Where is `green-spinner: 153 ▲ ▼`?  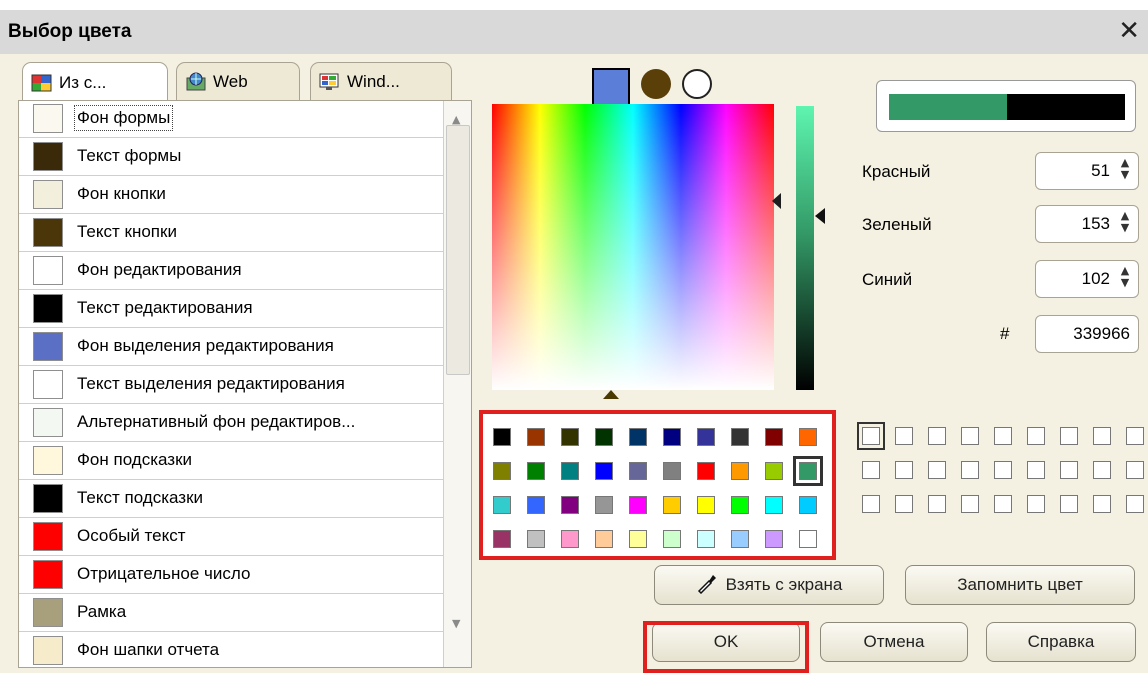 green-spinner: 153 ▲ ▼ is located at coordinates (1087, 224).